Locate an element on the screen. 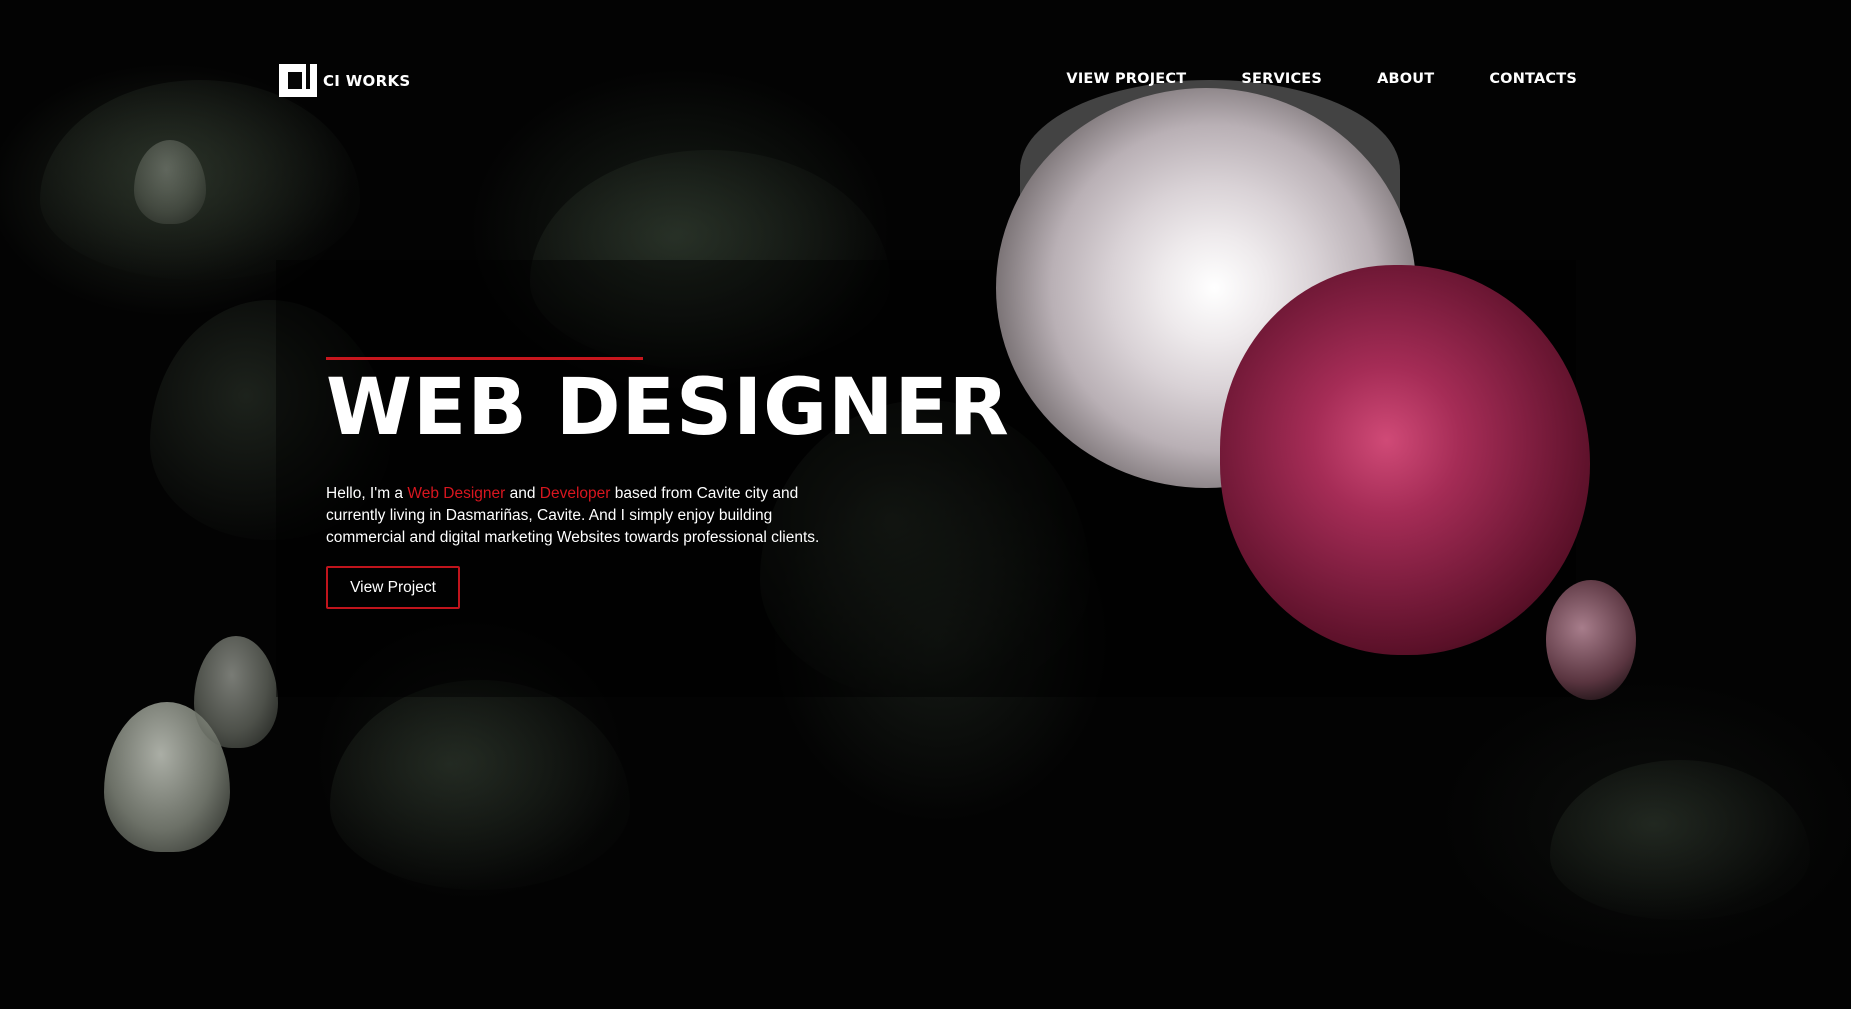 This screenshot has height=1009, width=1851. hero-accent-line is located at coordinates (484, 358).